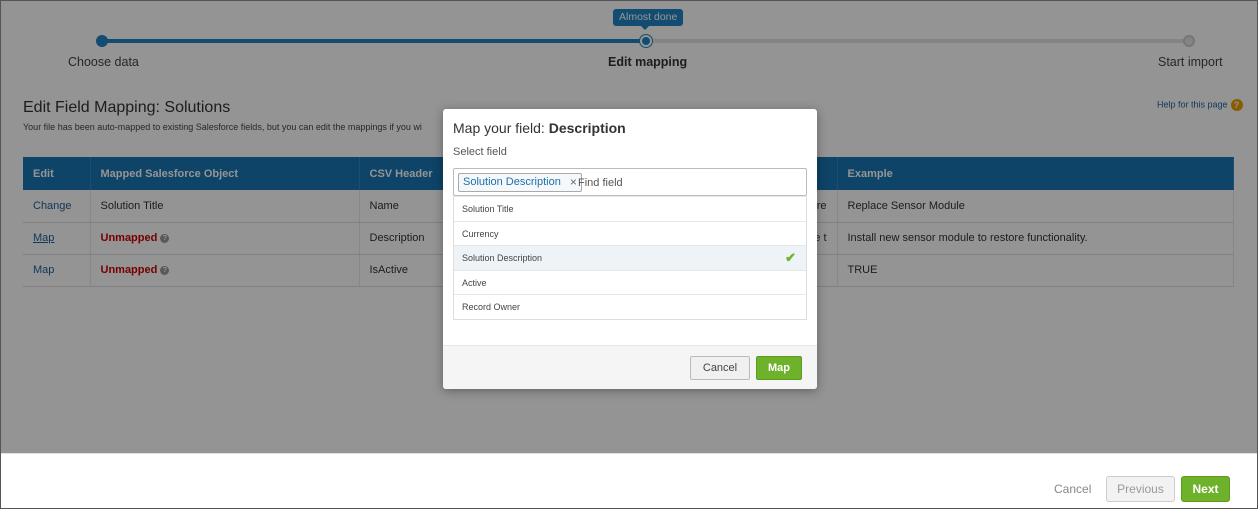 Image resolution: width=1258 pixels, height=509 pixels. Describe the element at coordinates (1140, 489) in the screenshot. I see `previous-button: Previous` at that location.